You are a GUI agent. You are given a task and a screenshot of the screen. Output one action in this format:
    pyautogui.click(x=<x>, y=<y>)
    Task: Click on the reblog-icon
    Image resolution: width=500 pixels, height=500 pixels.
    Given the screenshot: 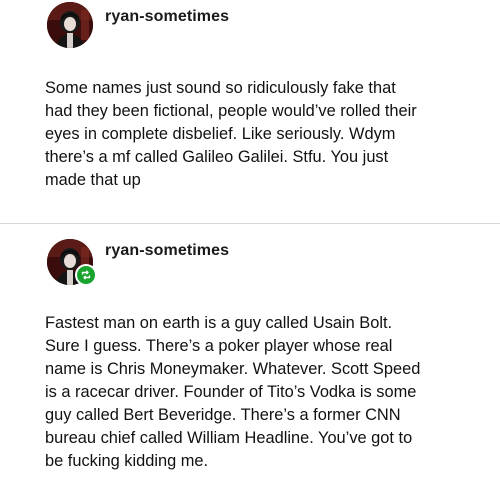 What is the action you would take?
    pyautogui.click(x=86, y=275)
    